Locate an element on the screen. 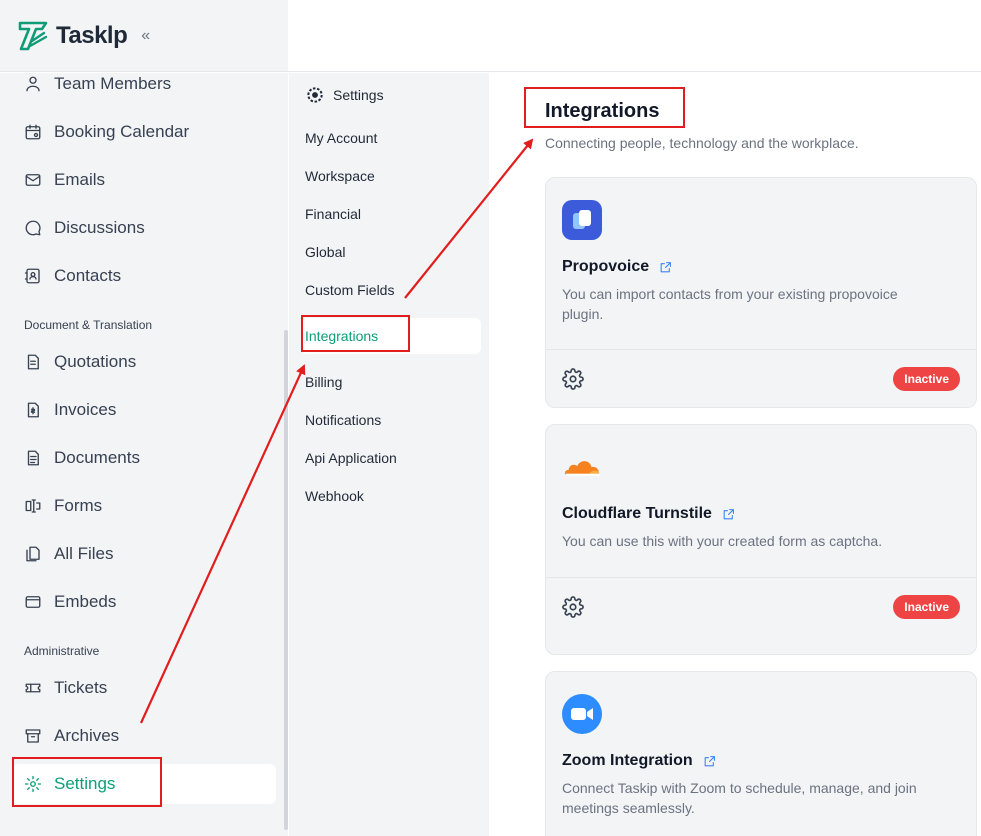 Image resolution: width=981 pixels, height=836 pixels. sidebar-item-emails: Emails is located at coordinates (144, 180).